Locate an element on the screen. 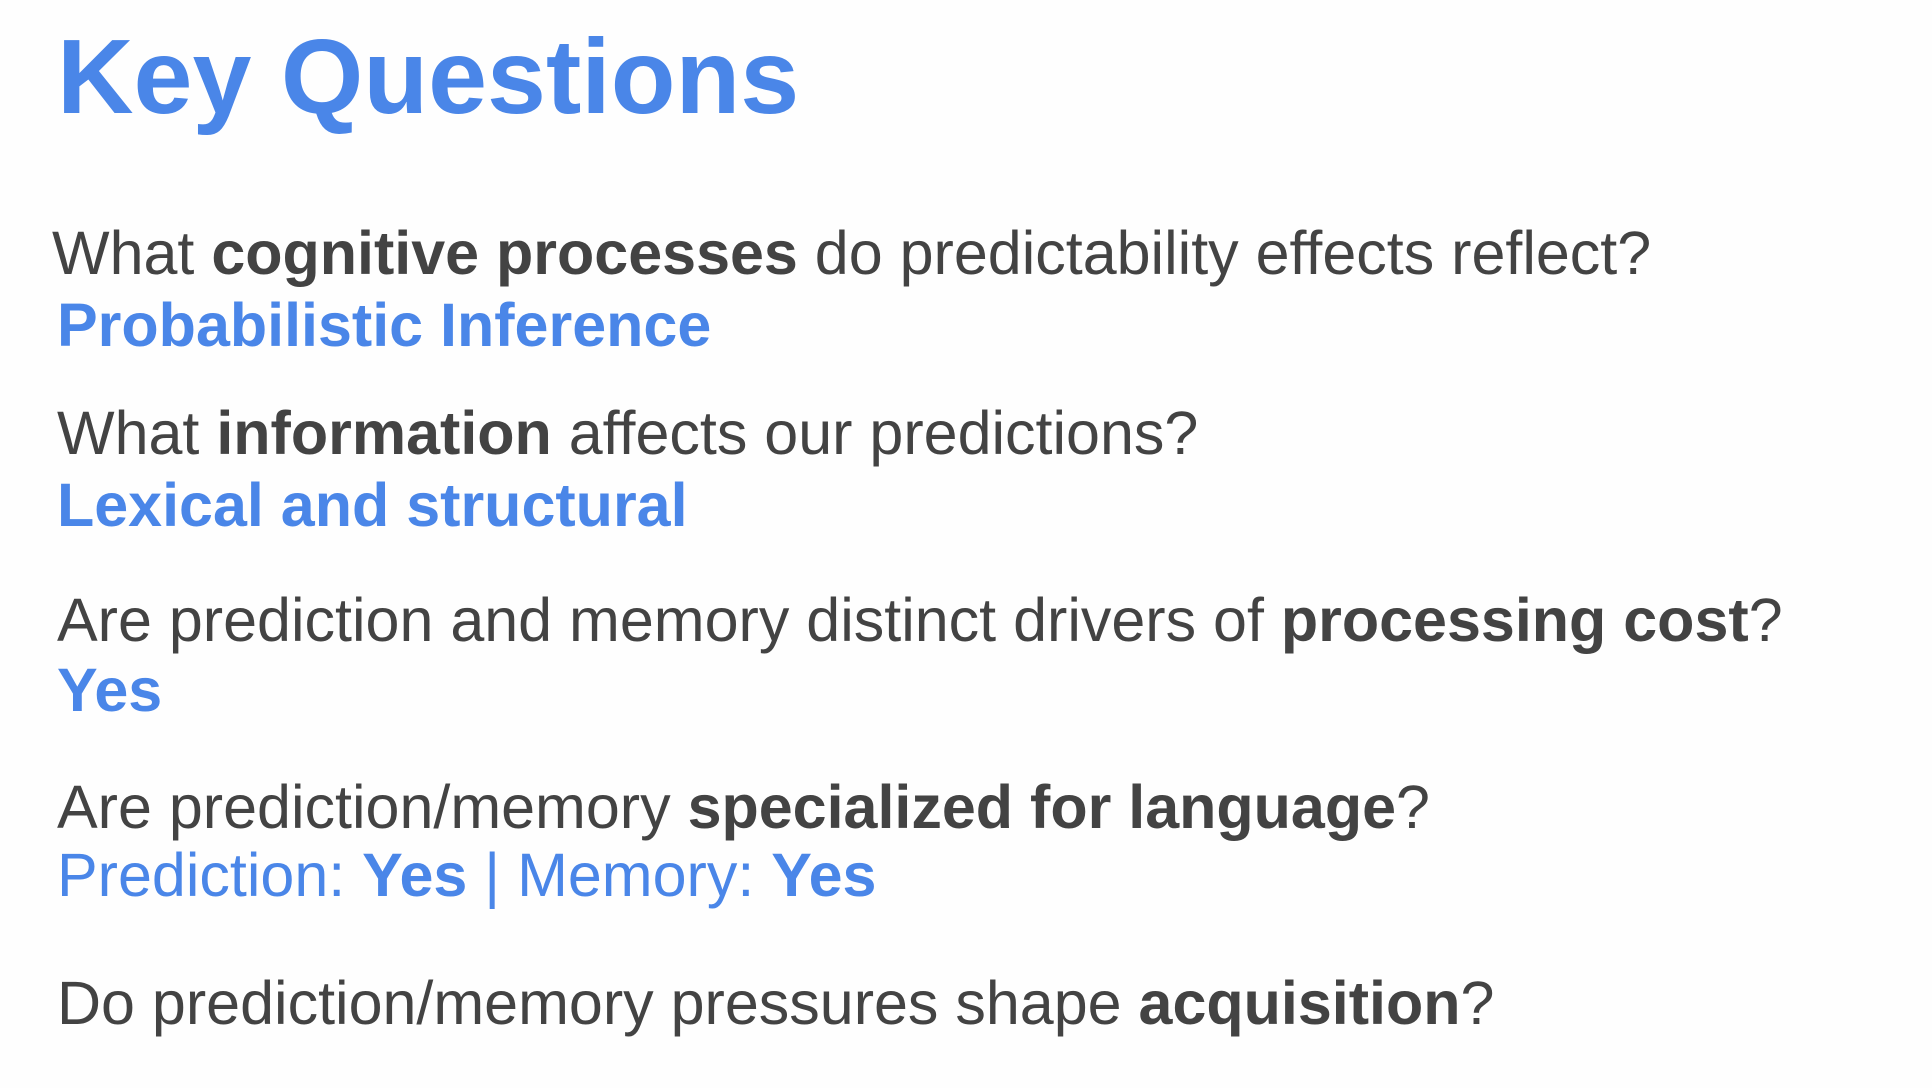  question-2-emphasis: information is located at coordinates (384, 433).